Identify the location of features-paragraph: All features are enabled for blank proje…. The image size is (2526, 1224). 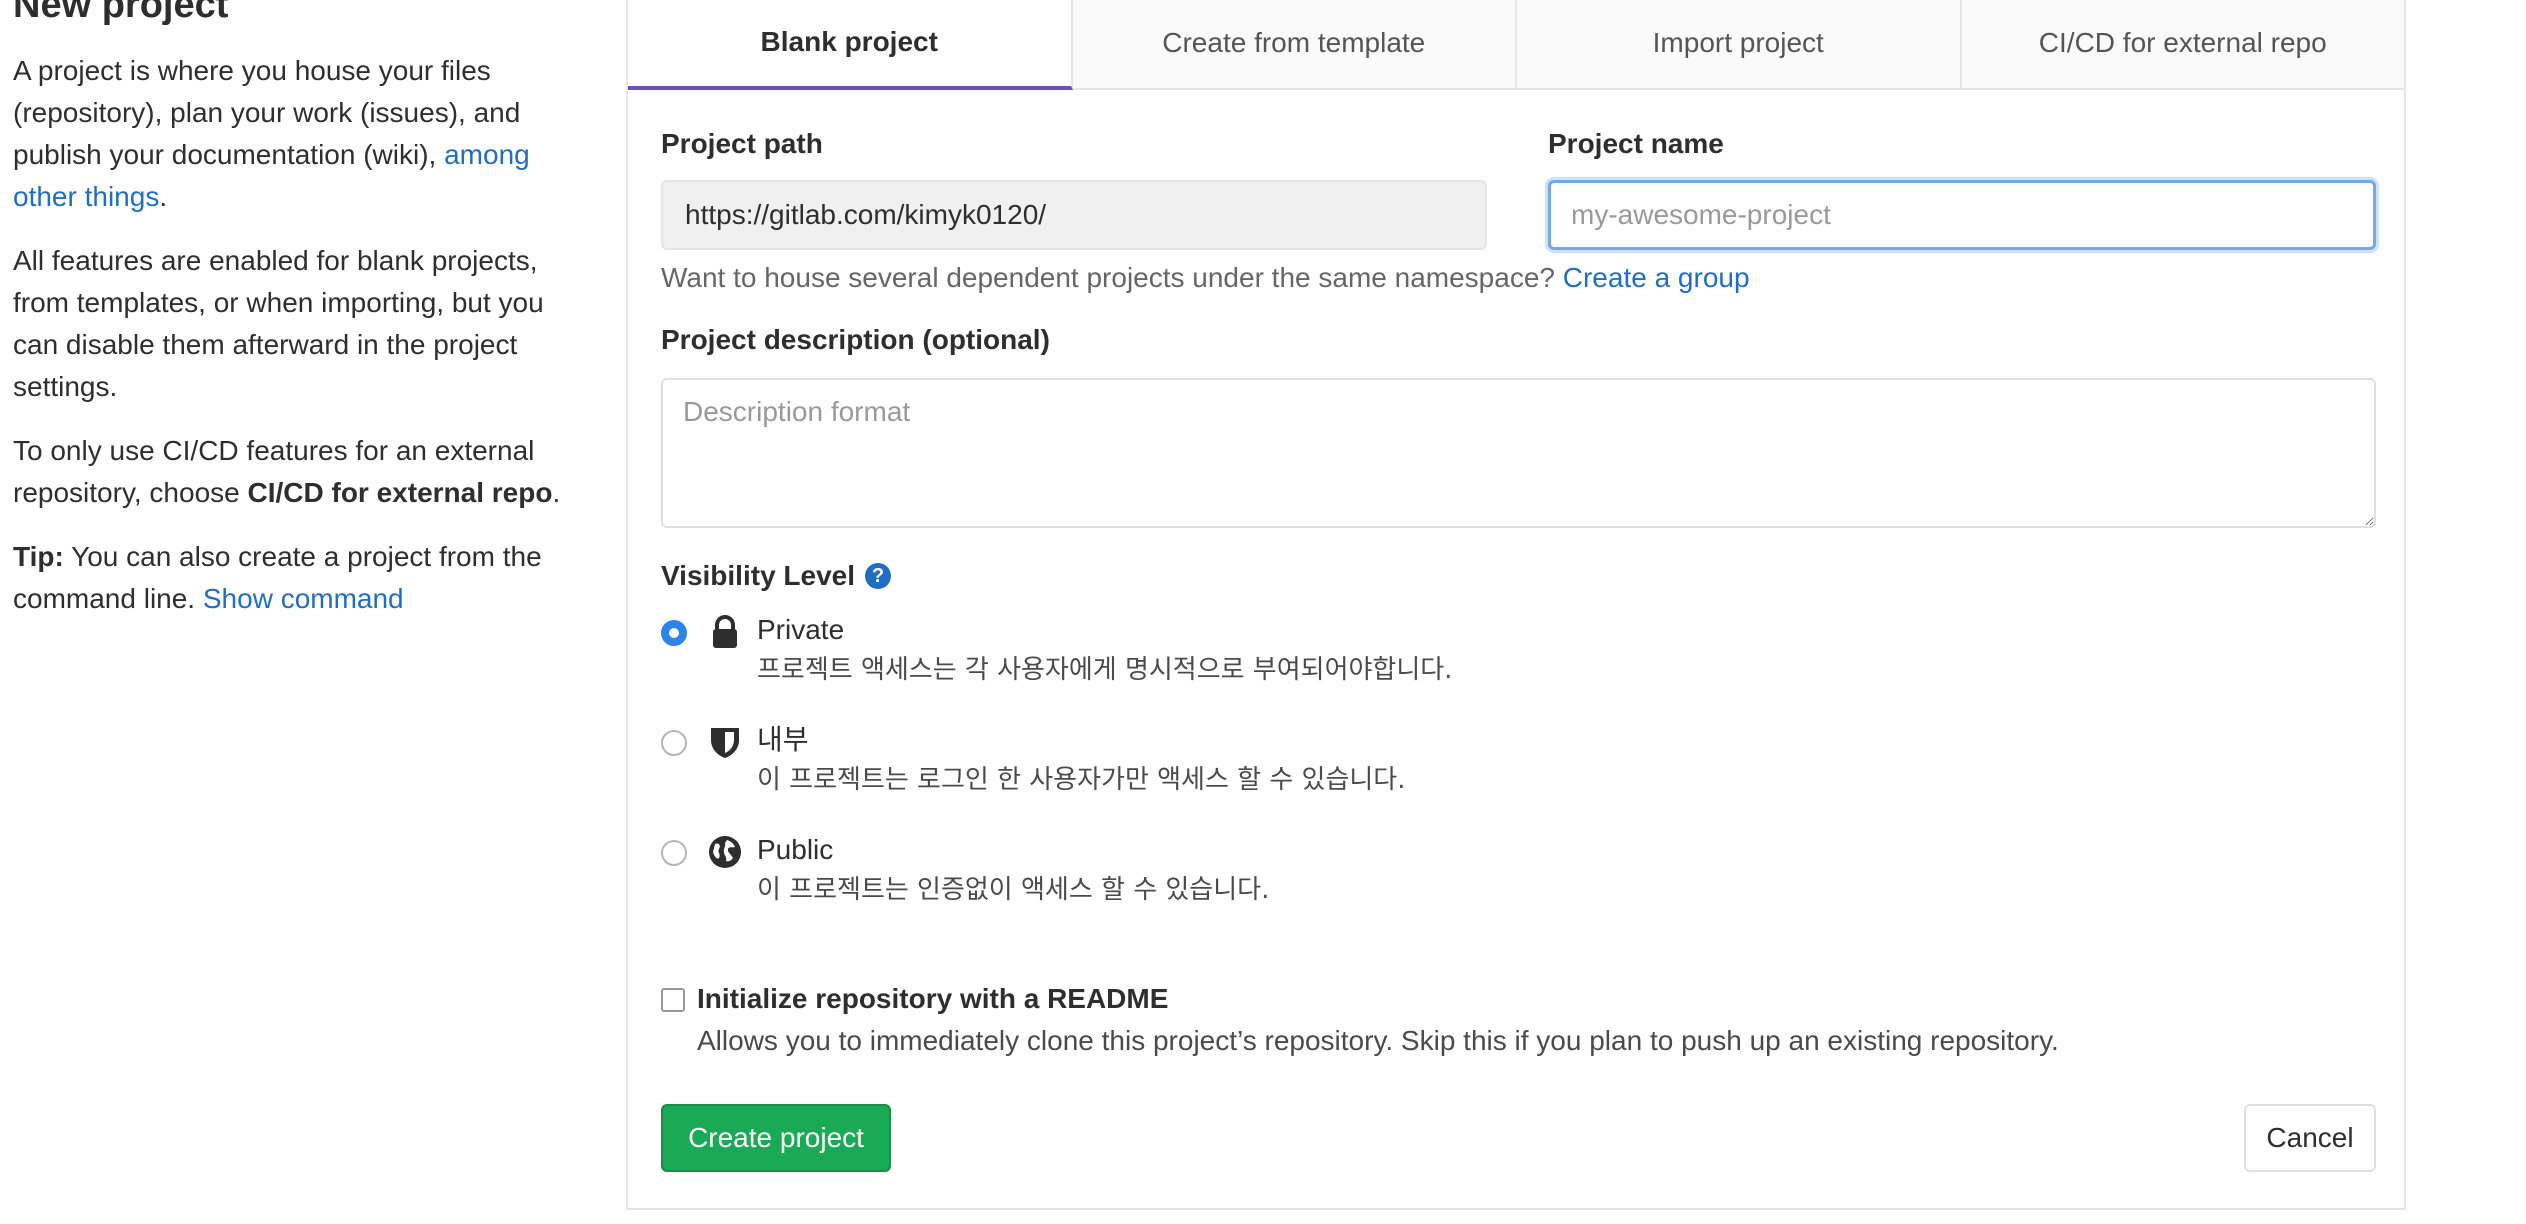
(278, 323).